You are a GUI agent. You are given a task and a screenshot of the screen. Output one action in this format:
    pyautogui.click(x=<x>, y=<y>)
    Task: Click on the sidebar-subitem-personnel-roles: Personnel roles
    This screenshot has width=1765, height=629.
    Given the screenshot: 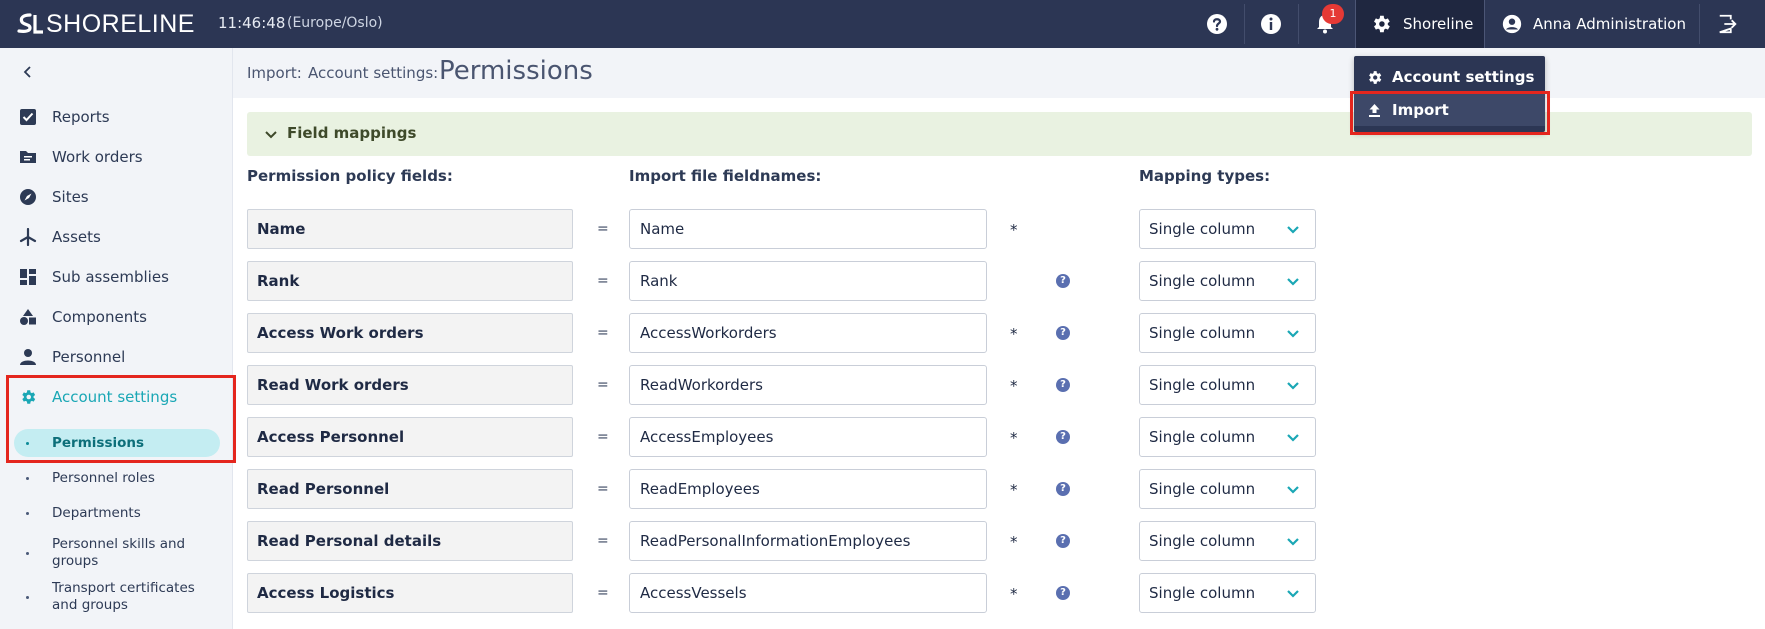 What is the action you would take?
    pyautogui.click(x=116, y=478)
    